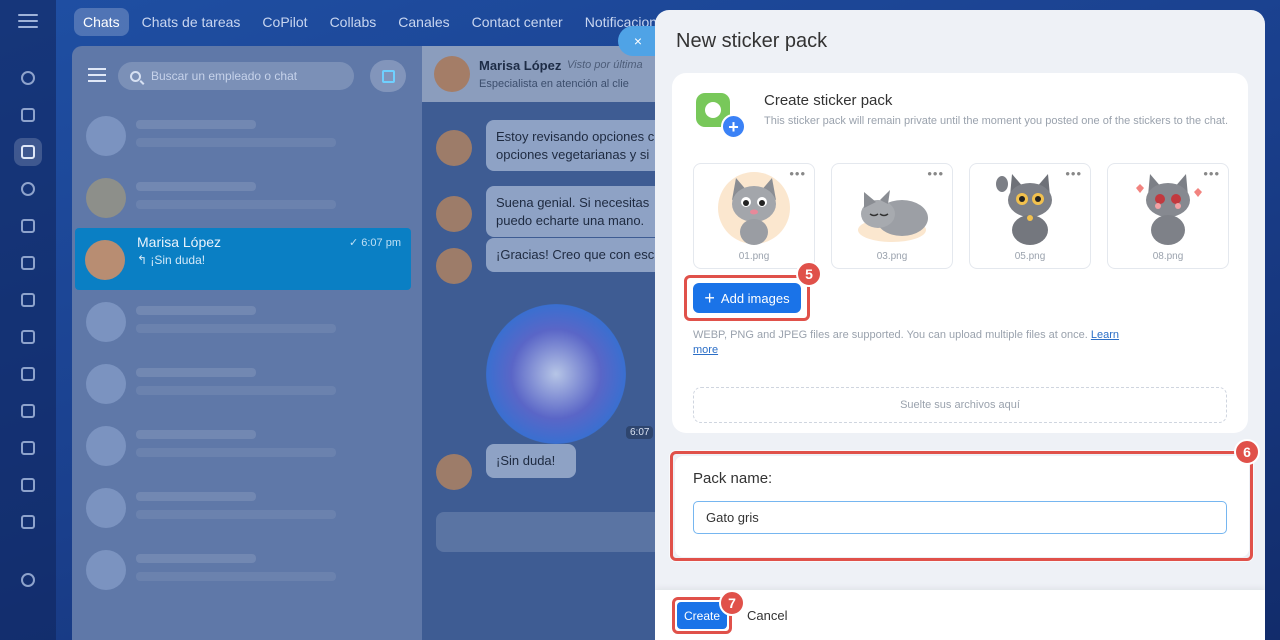 The width and height of the screenshot is (1280, 640). I want to click on plus-icon: +, so click(709, 298).